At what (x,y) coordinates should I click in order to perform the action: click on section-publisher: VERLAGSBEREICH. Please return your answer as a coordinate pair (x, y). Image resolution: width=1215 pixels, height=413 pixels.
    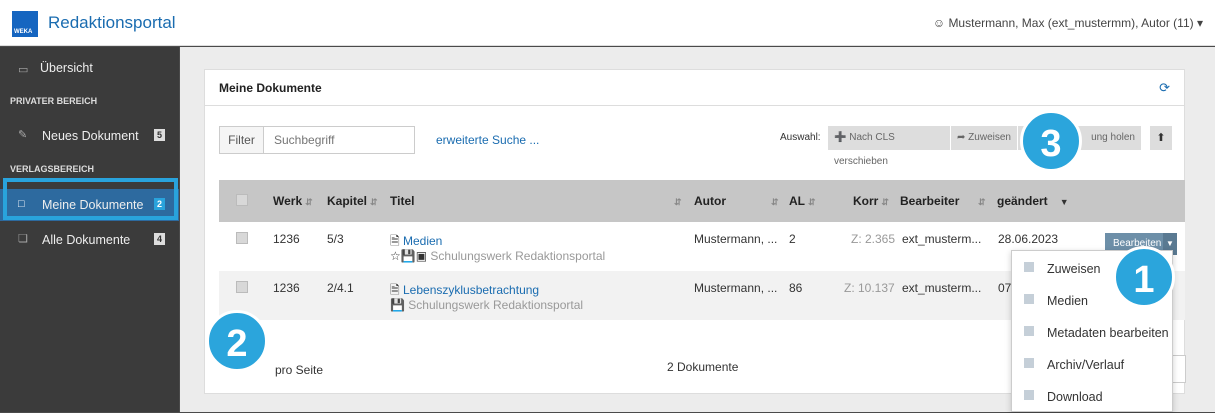
    Looking at the image, I should click on (52, 169).